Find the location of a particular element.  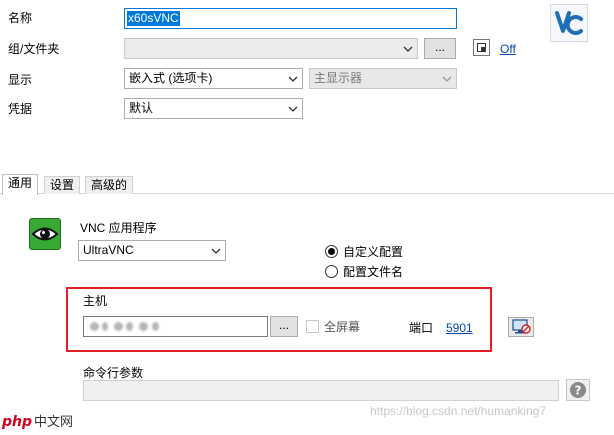

tab-advanced: 高级的 is located at coordinates (109, 185).